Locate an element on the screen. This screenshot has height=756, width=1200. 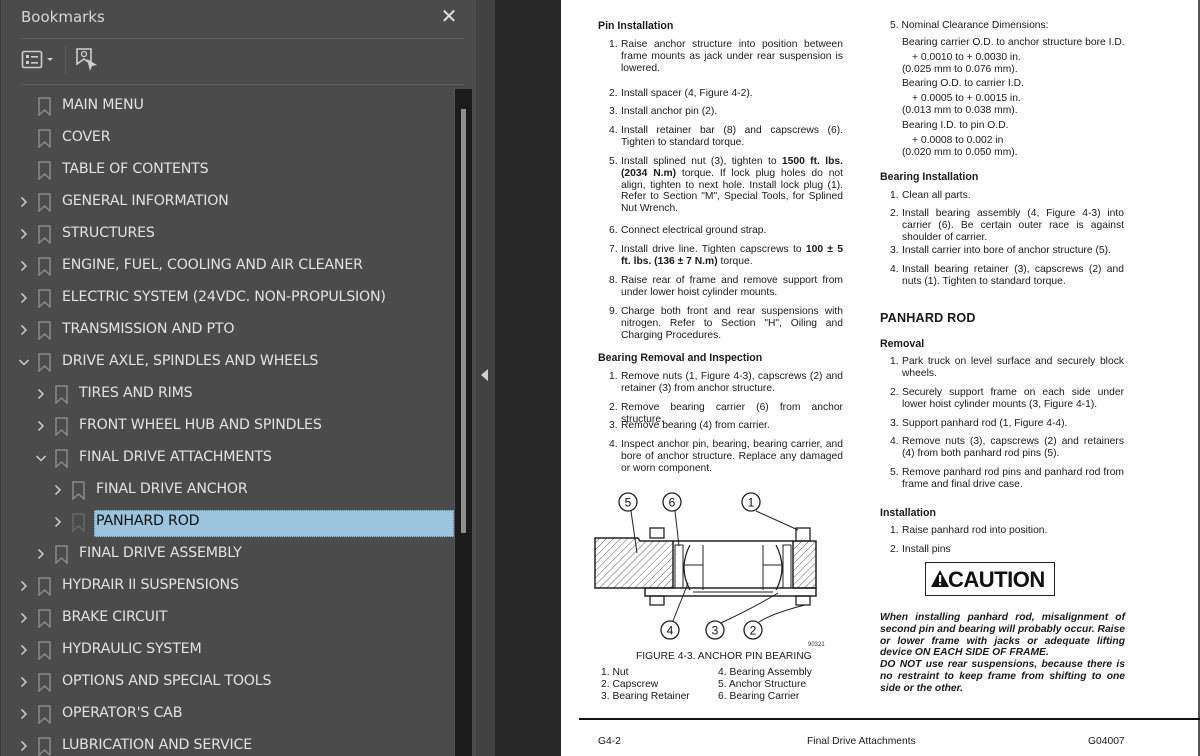
bookmark-label: LUBRICATION AND SERVICE is located at coordinates (157, 745).